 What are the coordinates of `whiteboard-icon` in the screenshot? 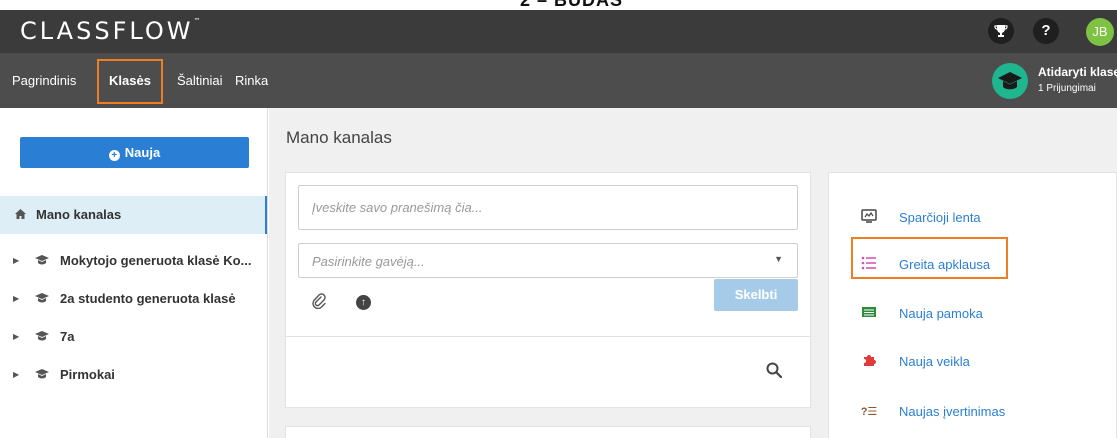 It's located at (869, 218).